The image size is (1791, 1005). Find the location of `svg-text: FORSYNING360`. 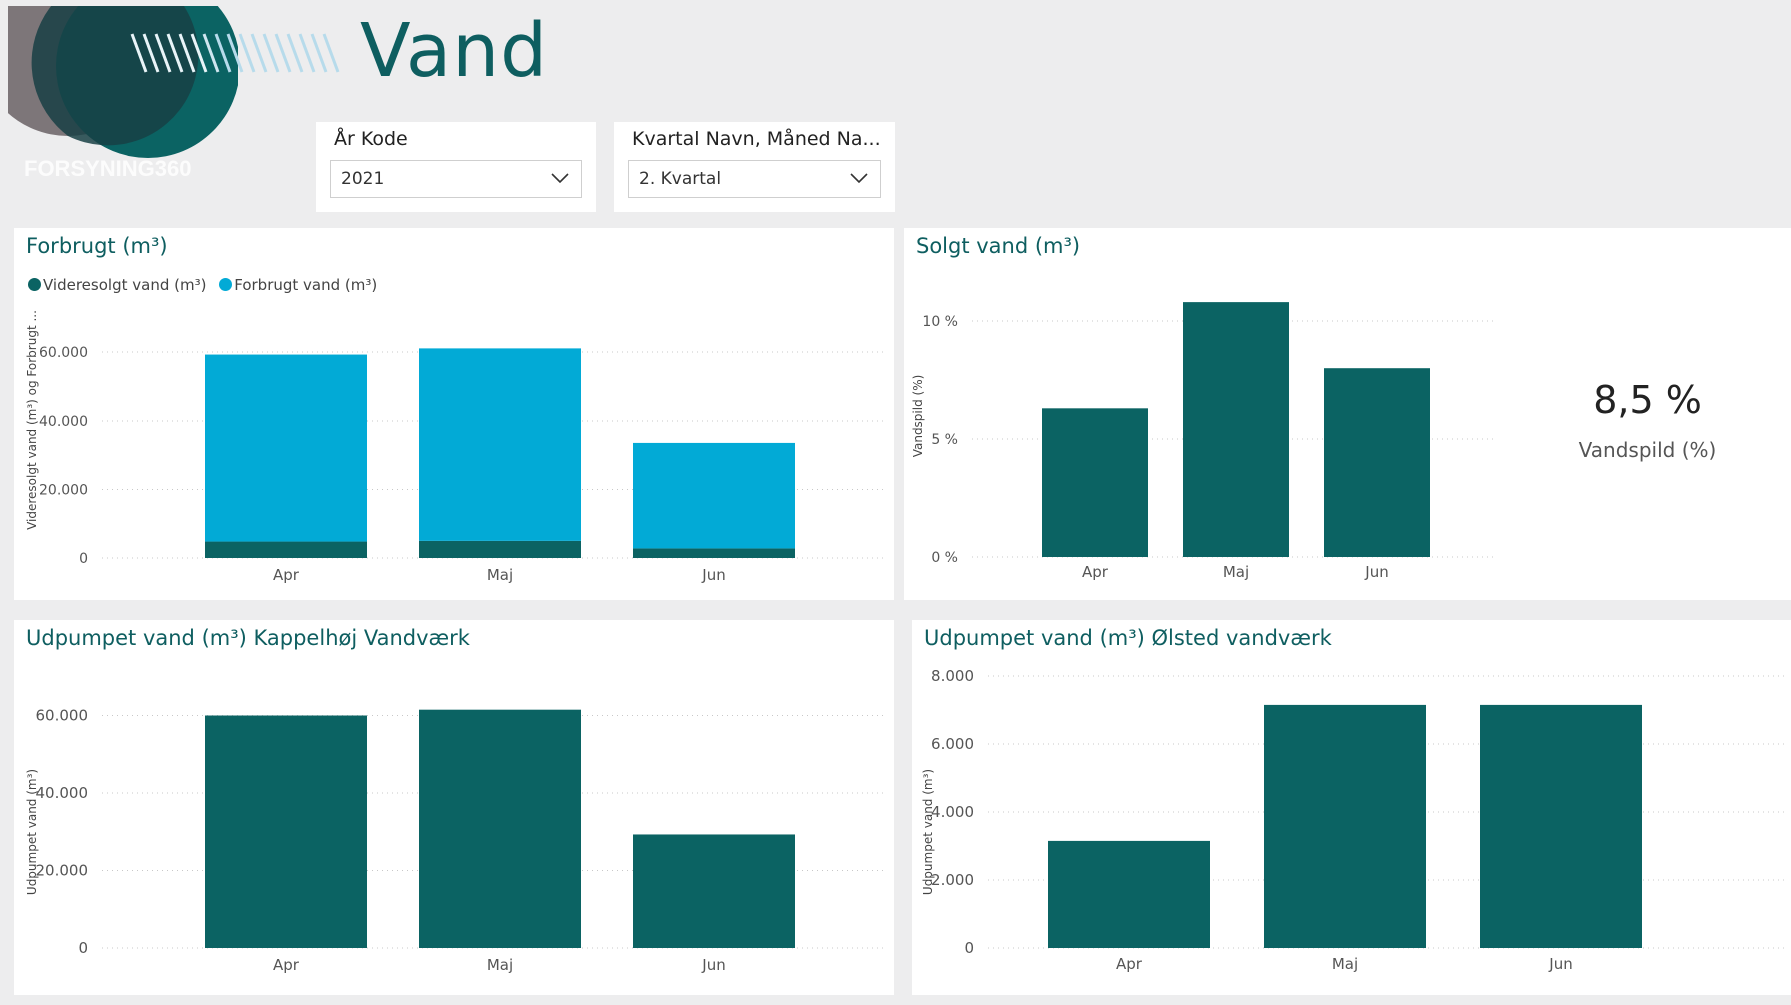

svg-text: FORSYNING360 is located at coordinates (108, 168).